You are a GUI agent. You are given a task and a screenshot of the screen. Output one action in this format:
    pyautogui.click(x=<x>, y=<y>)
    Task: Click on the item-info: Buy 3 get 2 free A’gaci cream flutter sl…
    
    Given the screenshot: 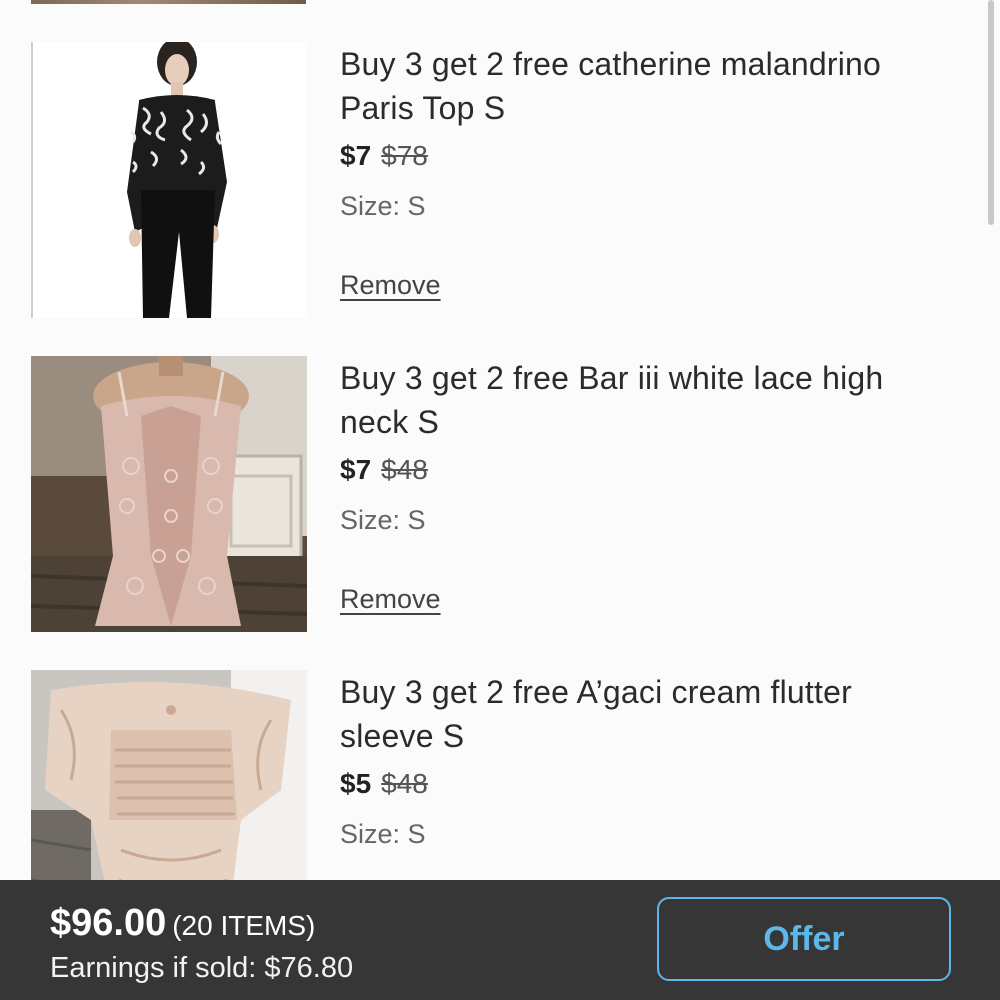 What is the action you would take?
    pyautogui.click(x=645, y=761)
    